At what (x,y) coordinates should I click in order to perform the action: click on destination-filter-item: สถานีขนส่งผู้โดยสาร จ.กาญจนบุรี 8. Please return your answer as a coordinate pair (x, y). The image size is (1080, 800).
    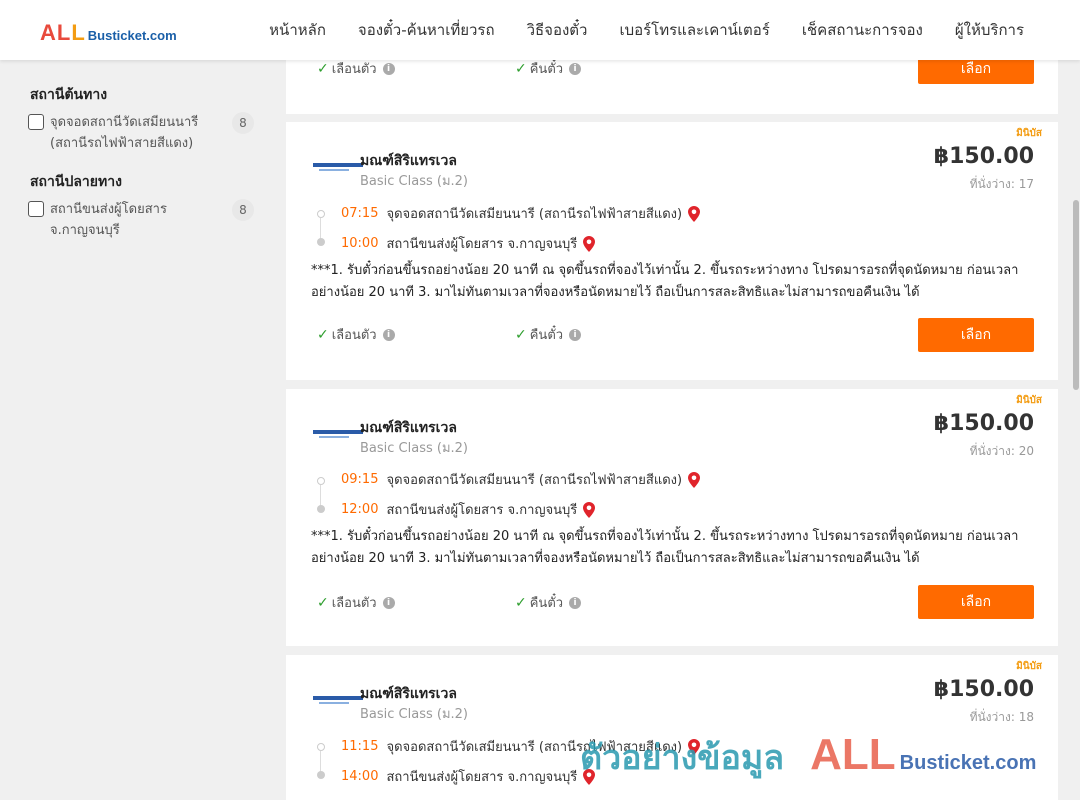
    Looking at the image, I should click on (143, 220).